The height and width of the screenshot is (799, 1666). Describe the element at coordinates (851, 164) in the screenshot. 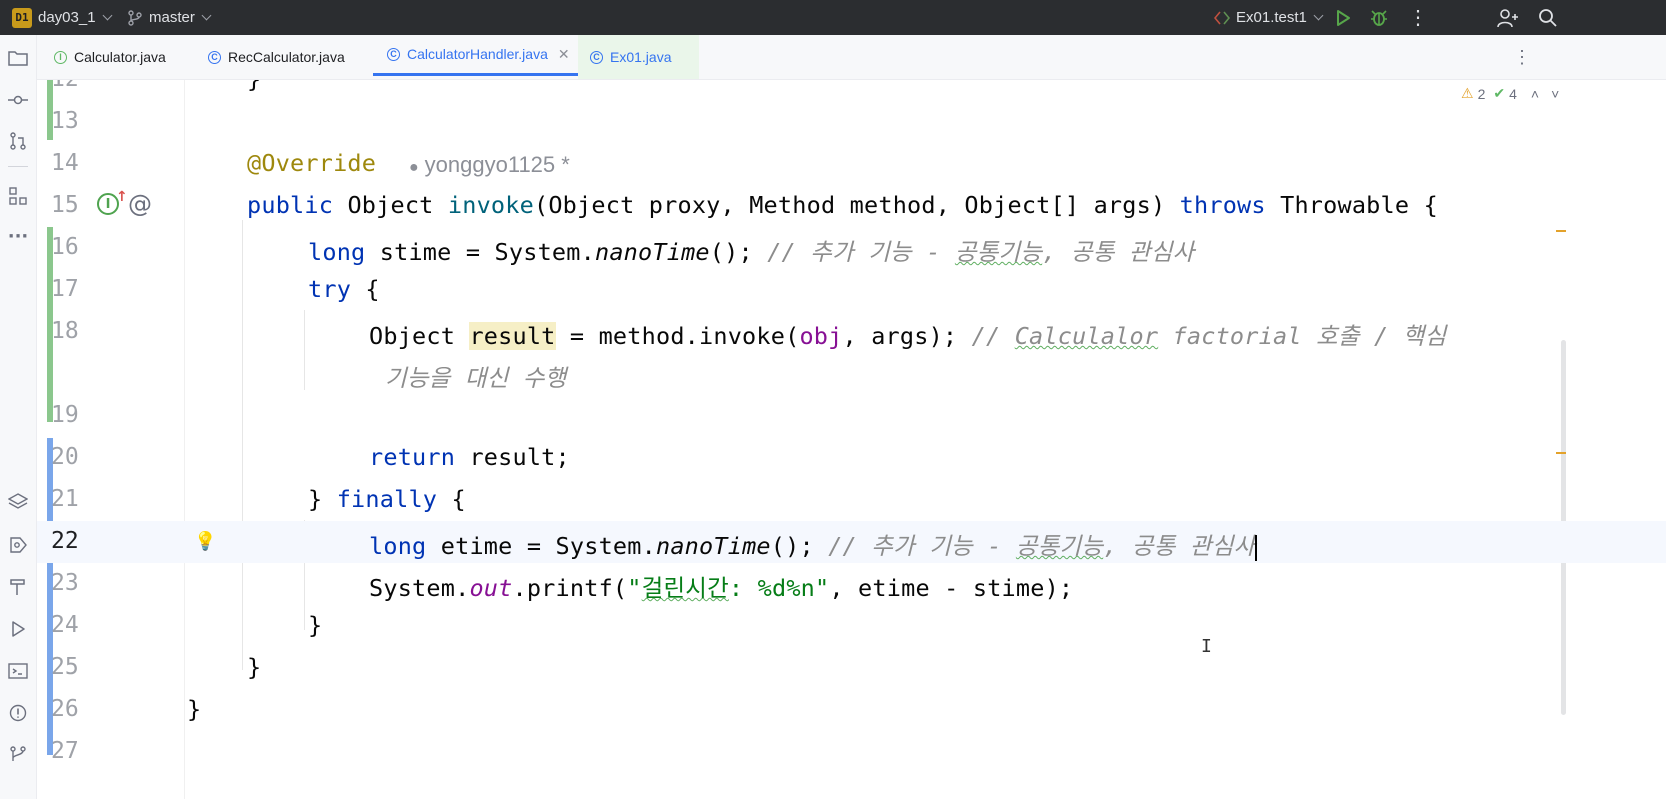

I see `code-line: 14 @Override ● yonggyo1125 *` at that location.